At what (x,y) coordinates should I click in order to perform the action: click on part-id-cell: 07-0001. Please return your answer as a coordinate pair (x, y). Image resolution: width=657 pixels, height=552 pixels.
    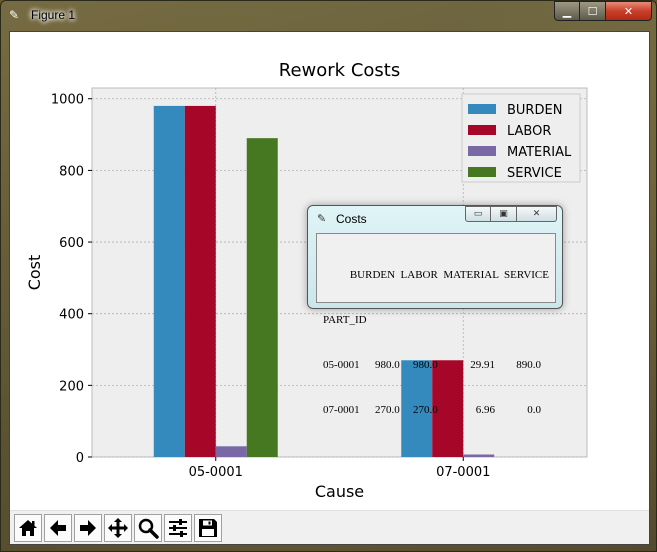
    Looking at the image, I should click on (341, 410).